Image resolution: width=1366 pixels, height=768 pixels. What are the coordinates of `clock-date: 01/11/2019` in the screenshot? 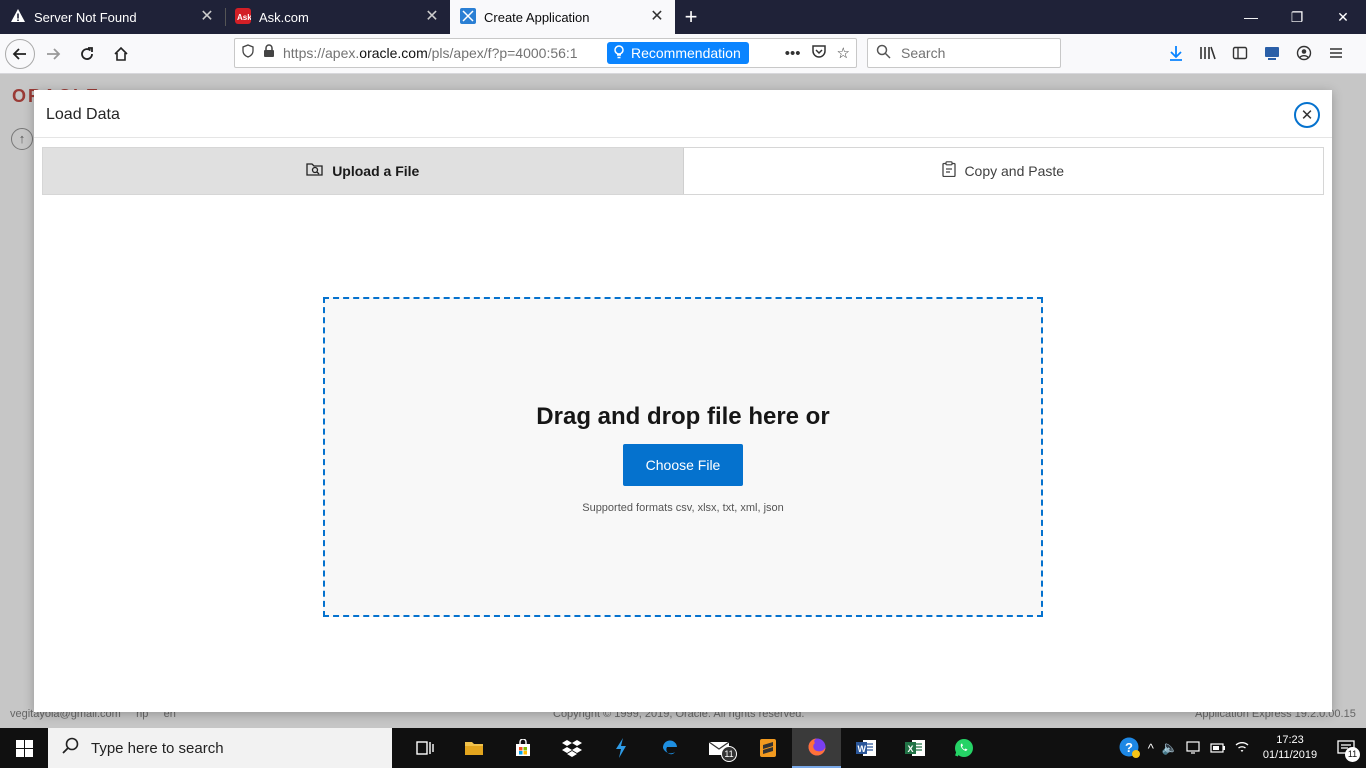 It's located at (1290, 755).